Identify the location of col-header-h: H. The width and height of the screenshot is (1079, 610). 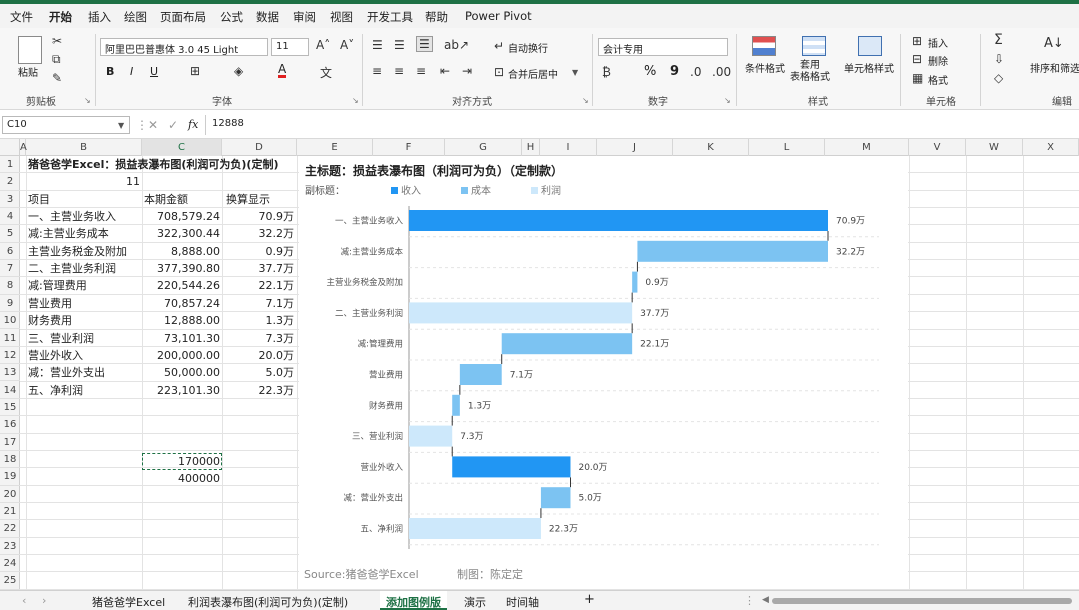
(531, 147).